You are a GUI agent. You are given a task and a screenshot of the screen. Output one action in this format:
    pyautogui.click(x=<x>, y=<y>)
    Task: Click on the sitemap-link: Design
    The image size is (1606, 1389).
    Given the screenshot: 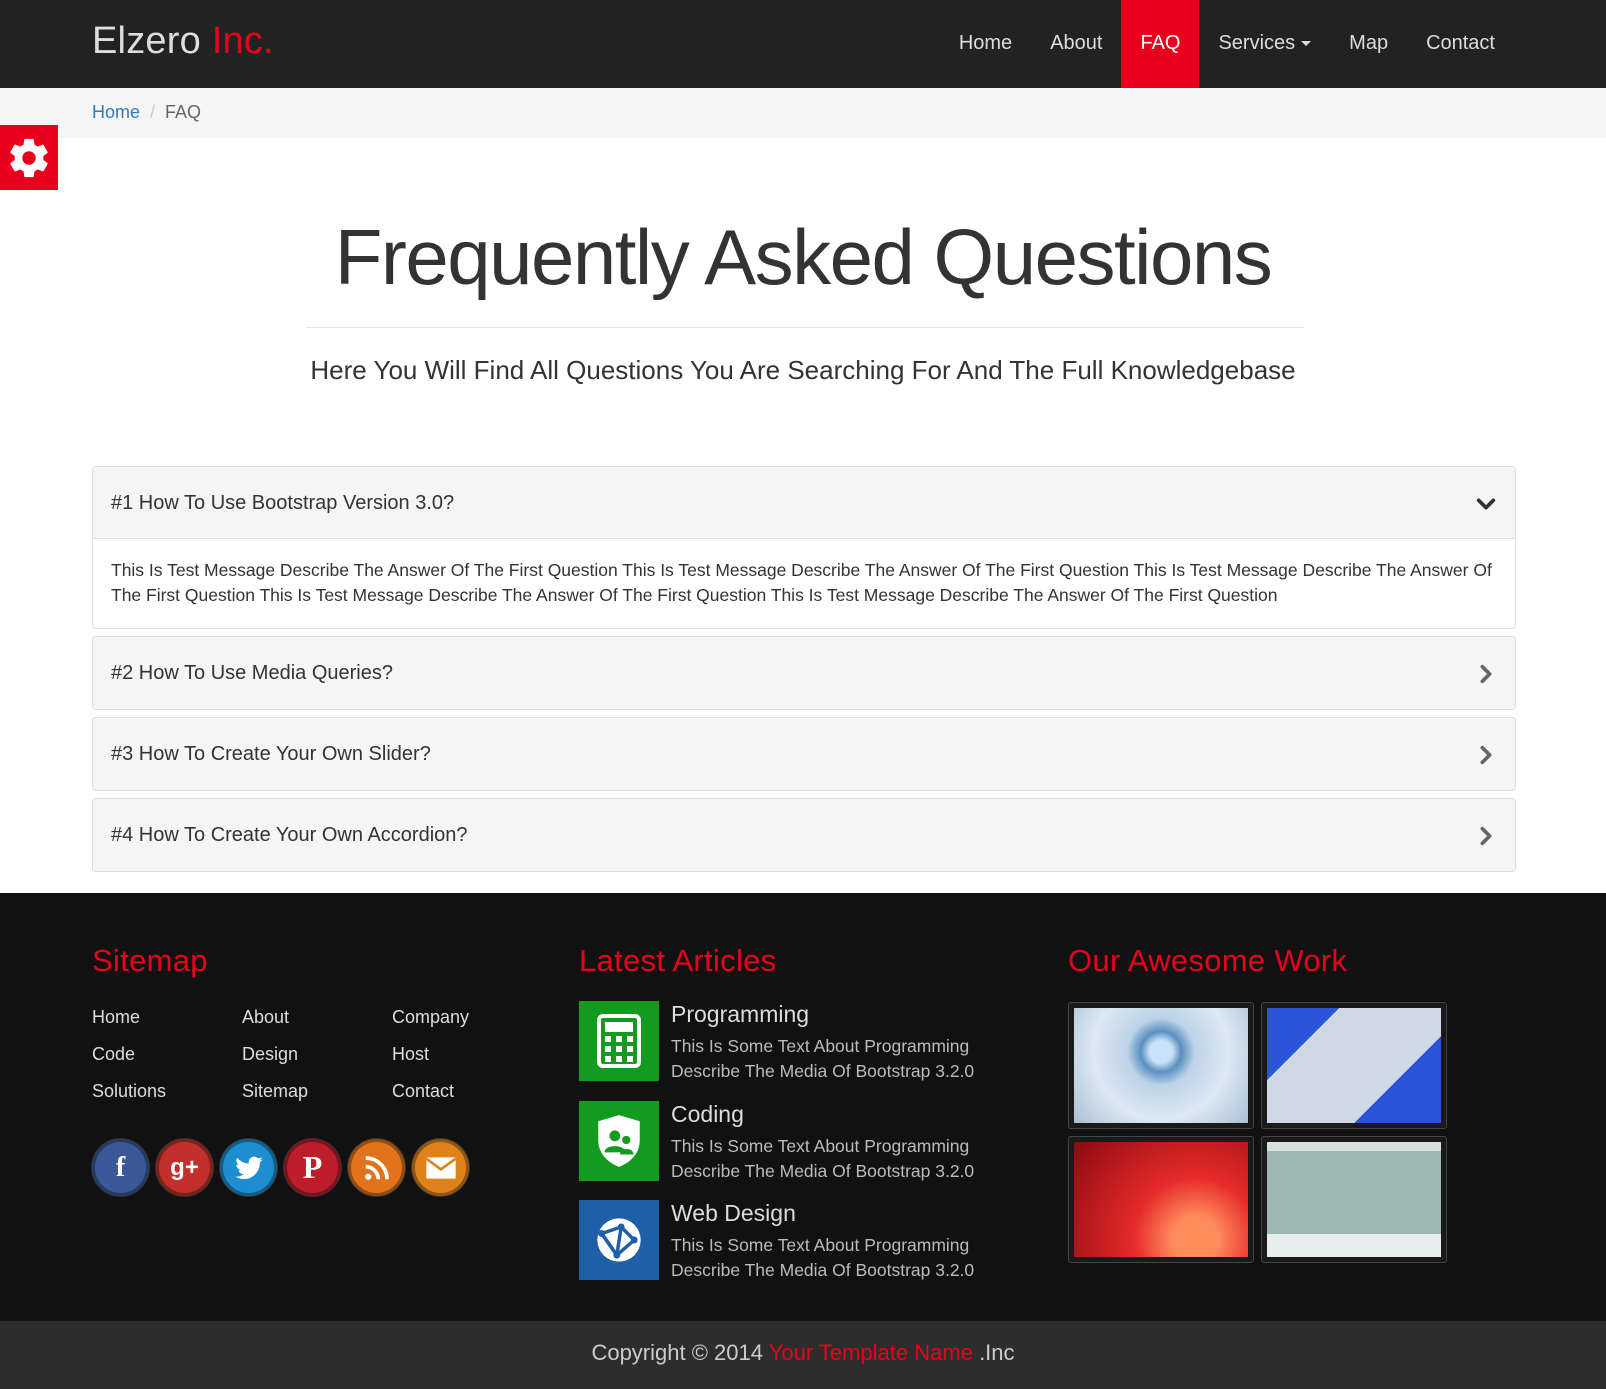 What is the action you would take?
    pyautogui.click(x=317, y=1054)
    